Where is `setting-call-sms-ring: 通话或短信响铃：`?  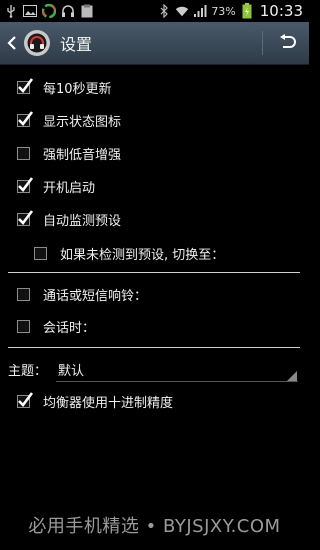 setting-call-sms-ring: 通话或短信响铃： is located at coordinates (154, 294).